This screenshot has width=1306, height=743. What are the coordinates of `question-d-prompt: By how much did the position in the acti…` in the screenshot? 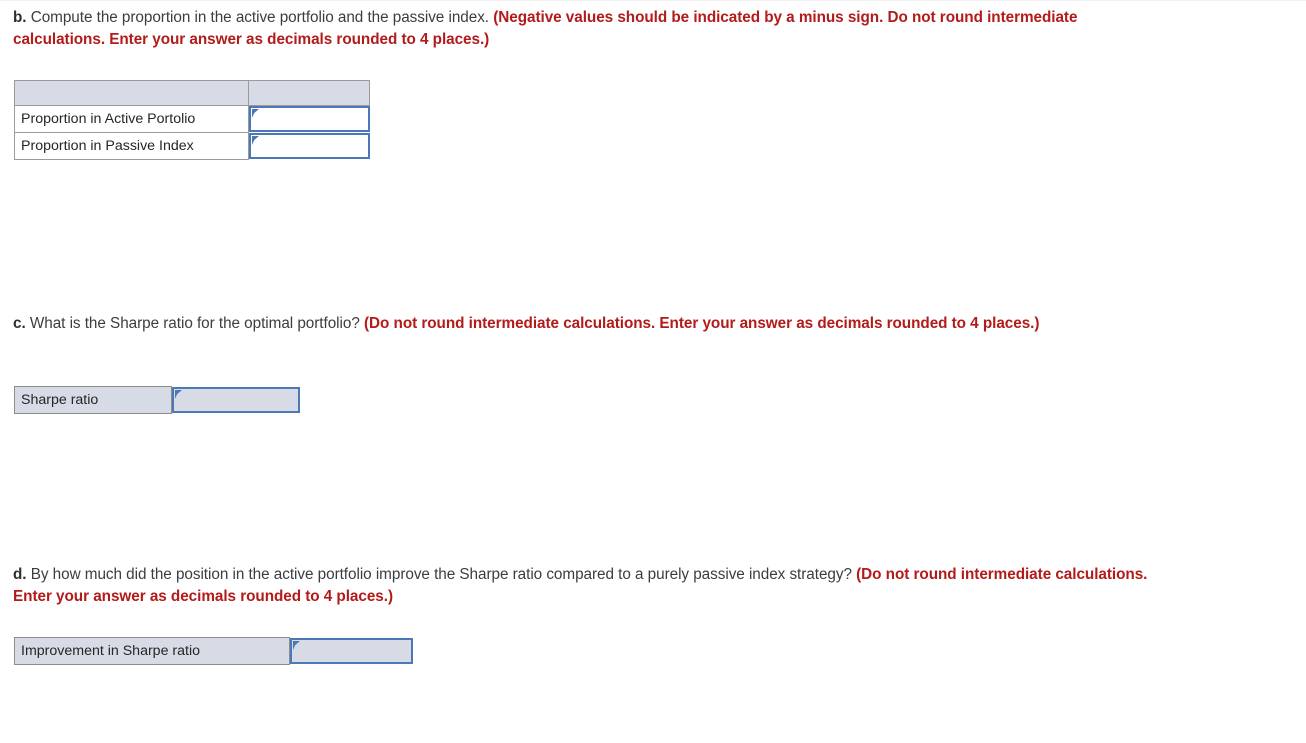 It's located at (441, 574).